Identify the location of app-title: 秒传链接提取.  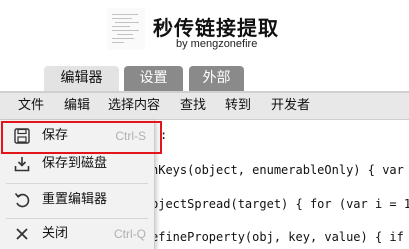
(216, 28).